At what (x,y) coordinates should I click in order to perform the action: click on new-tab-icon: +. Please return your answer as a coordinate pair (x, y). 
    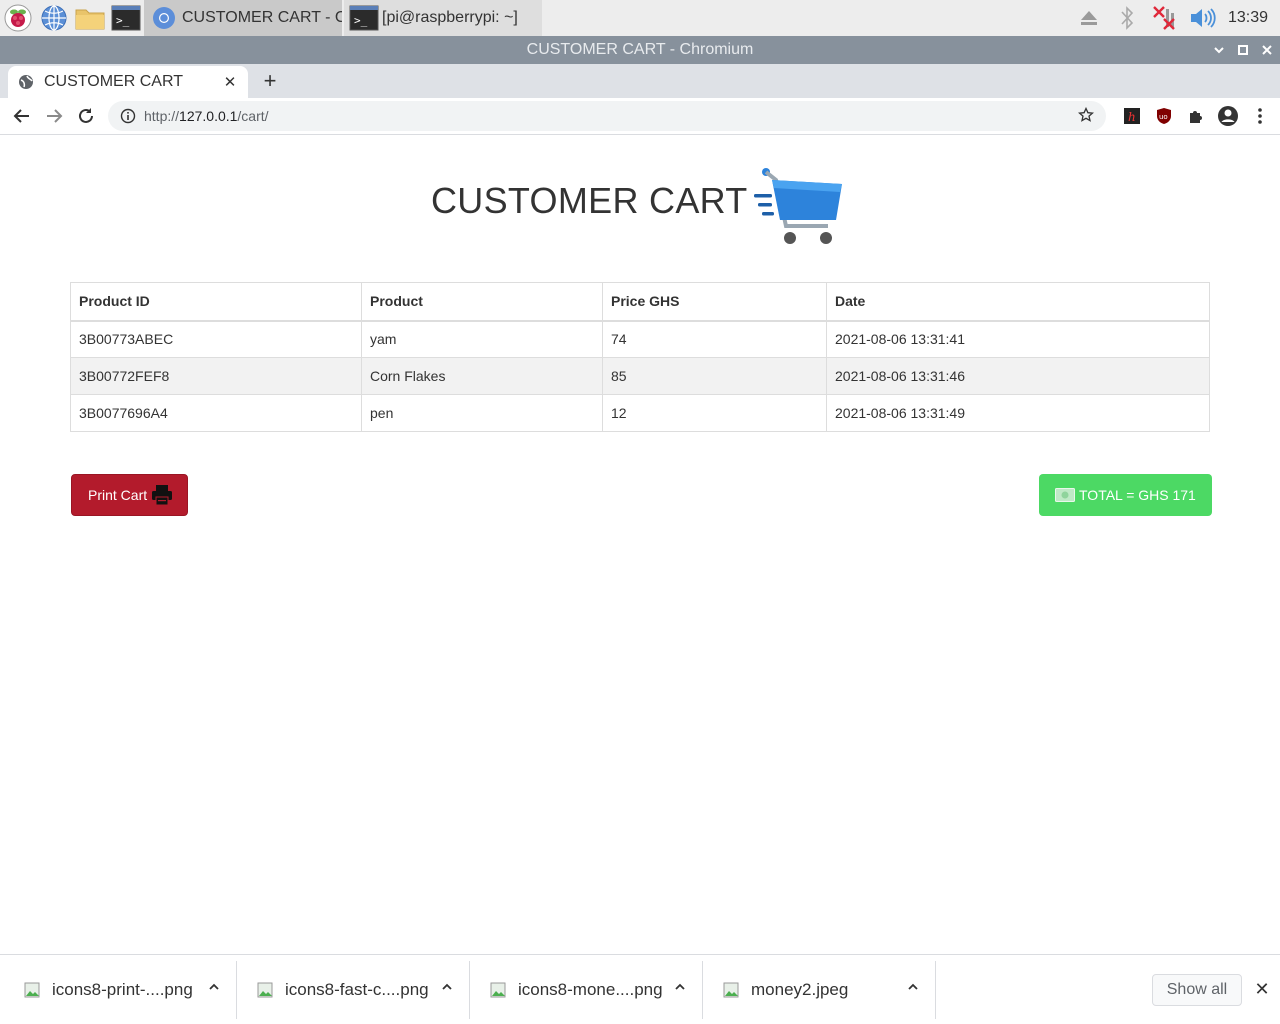
    Looking at the image, I should click on (270, 81).